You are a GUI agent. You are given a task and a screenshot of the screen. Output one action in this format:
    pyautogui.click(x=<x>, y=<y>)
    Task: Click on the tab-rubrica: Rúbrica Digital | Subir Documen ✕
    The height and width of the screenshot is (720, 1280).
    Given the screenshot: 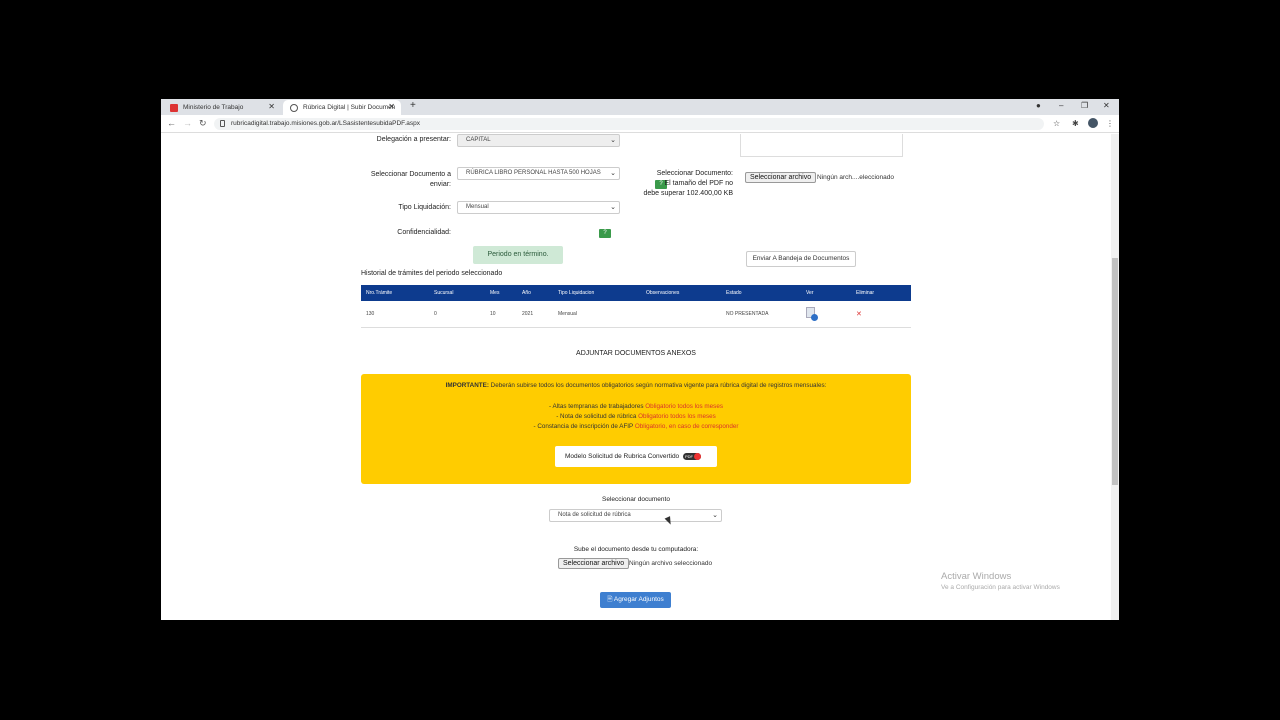 What is the action you would take?
    pyautogui.click(x=342, y=107)
    